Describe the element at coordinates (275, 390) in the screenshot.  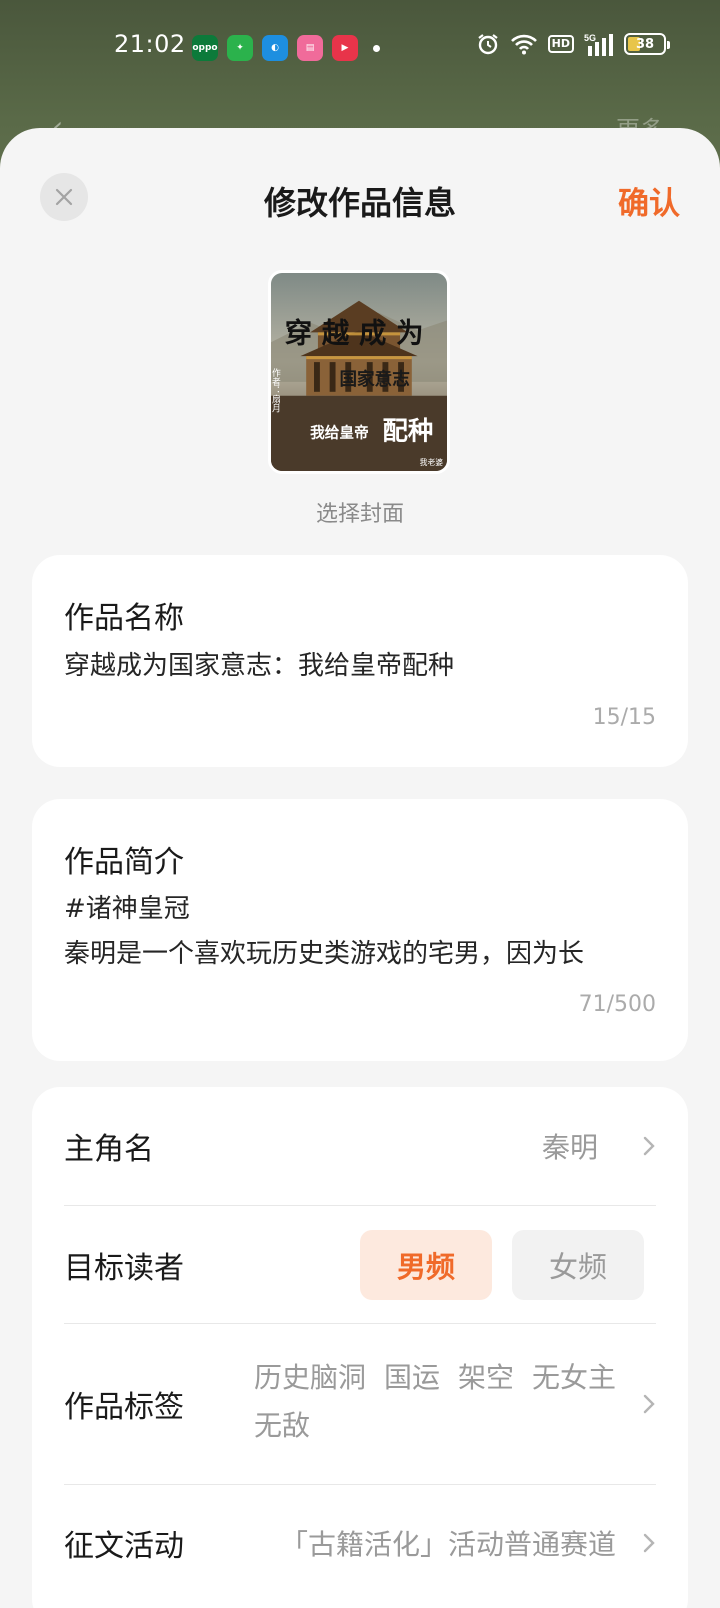
I see `cover-art-author: 作者：扇月` at that location.